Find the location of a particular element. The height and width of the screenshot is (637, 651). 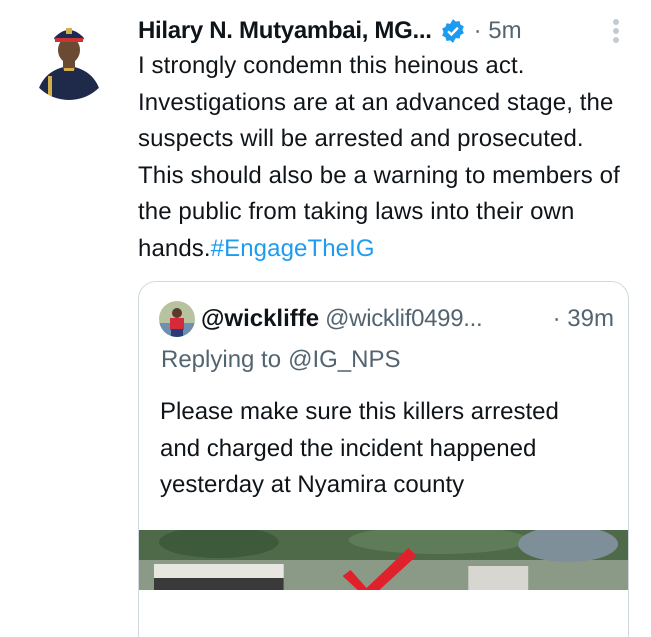

quoted-author-name: @wickliffe is located at coordinates (260, 319).